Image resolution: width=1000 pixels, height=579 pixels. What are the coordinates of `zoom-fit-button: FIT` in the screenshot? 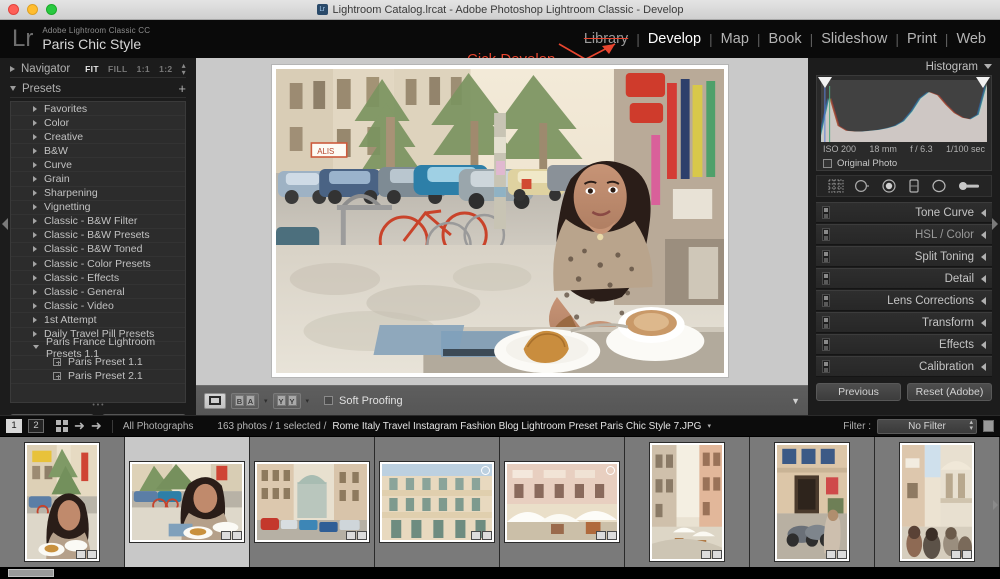 It's located at (92, 69).